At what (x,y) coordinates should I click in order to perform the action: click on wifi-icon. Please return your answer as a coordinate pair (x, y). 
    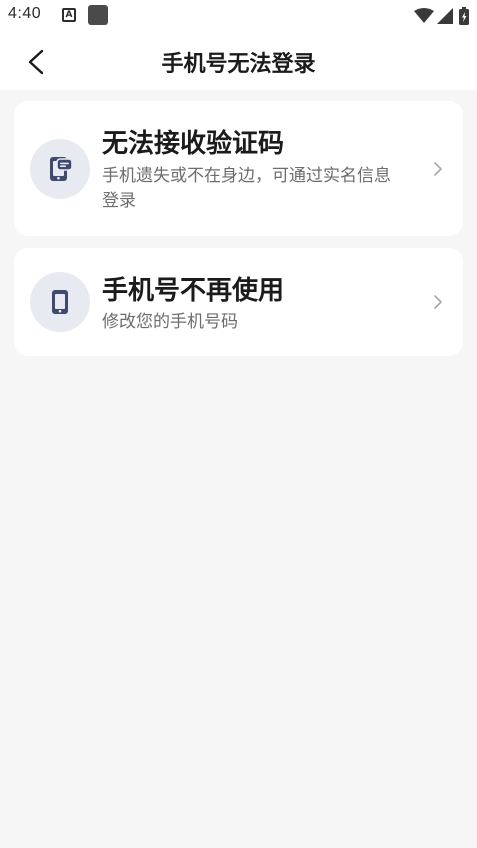
    Looking at the image, I should click on (424, 15).